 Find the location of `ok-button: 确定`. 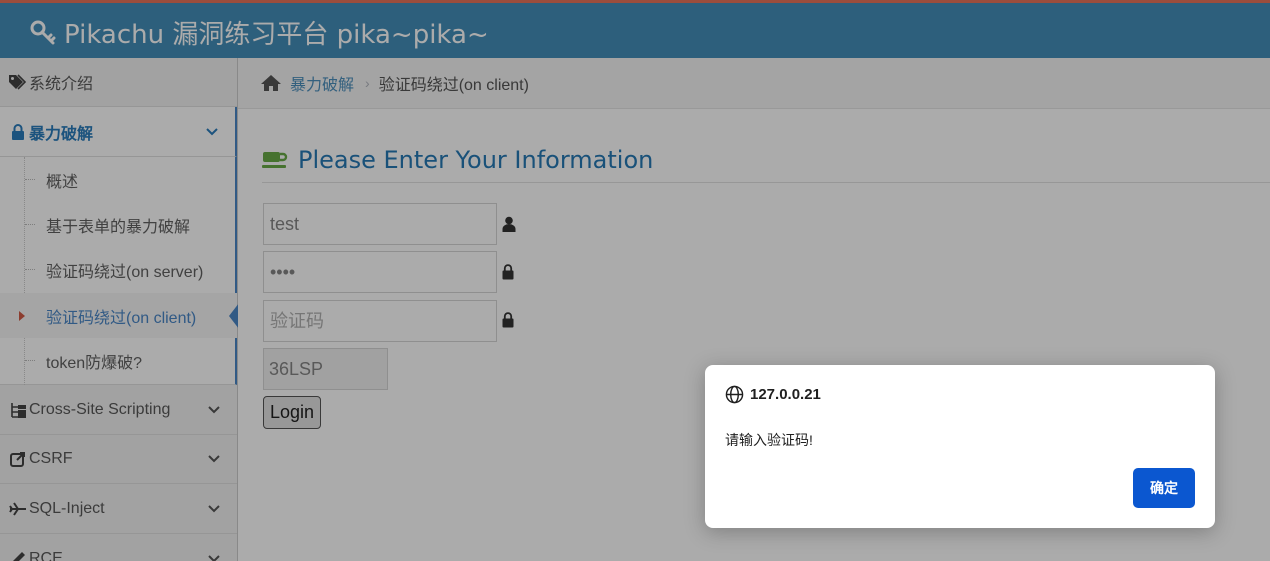

ok-button: 确定 is located at coordinates (1164, 488).